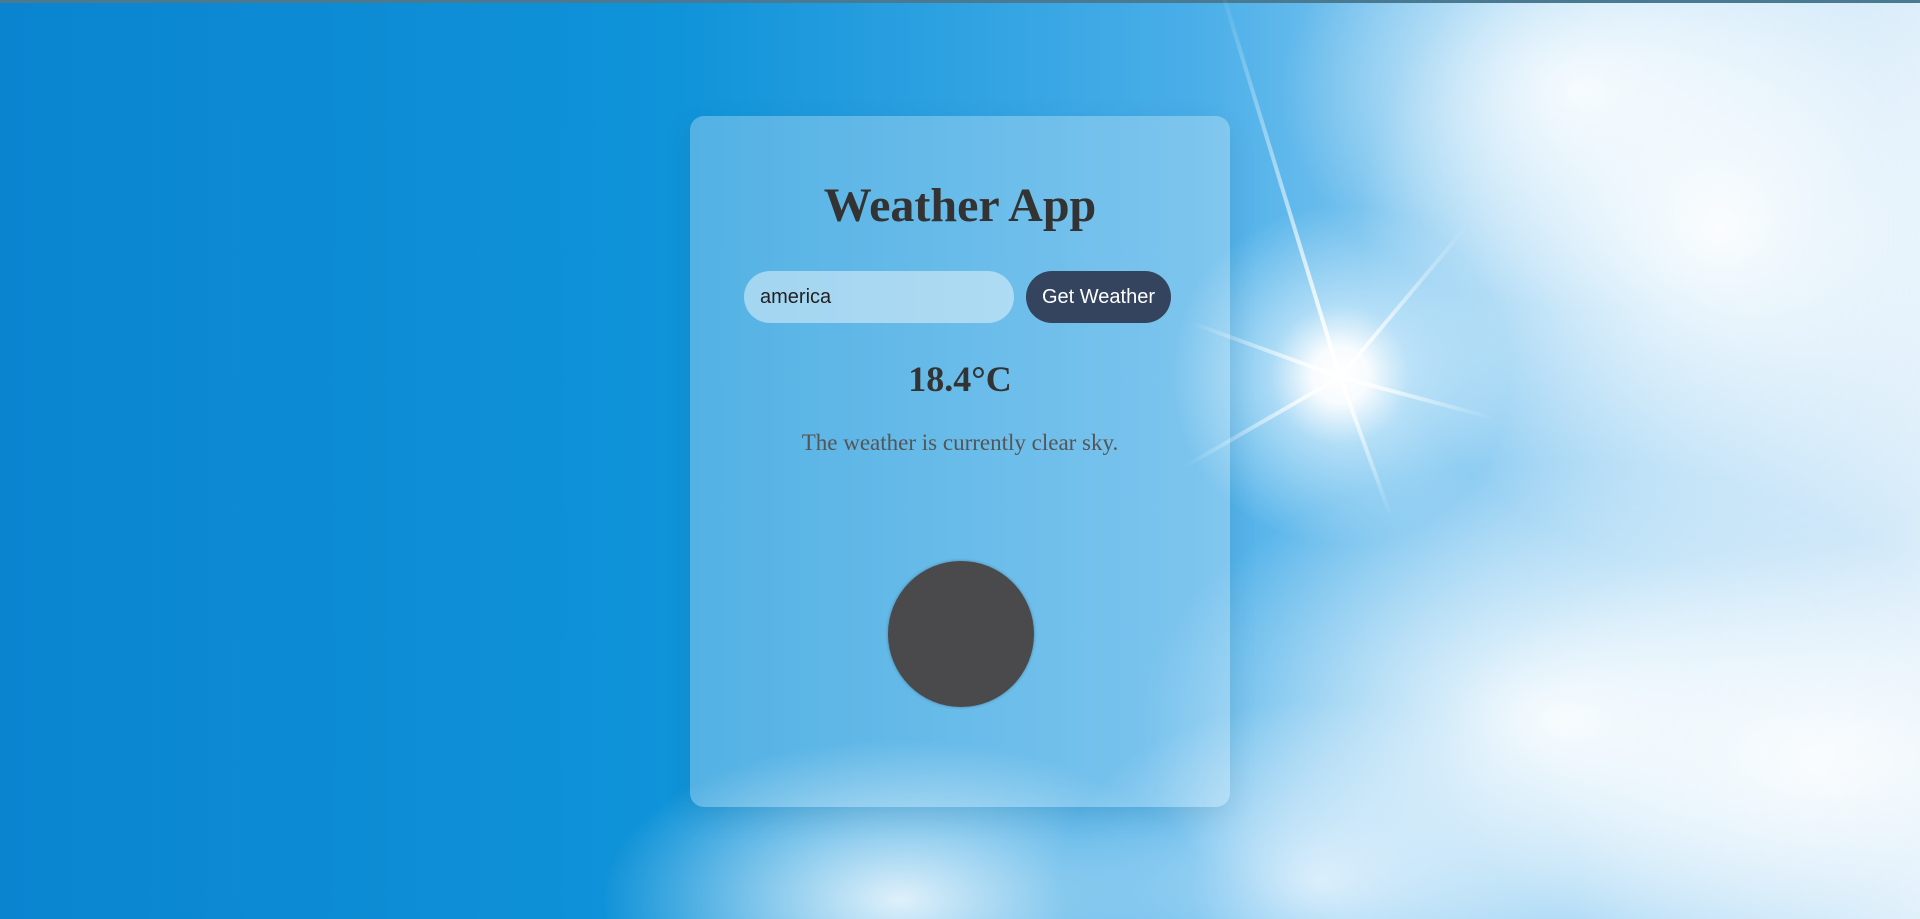  I want to click on get-weather-button: Get Weather, so click(1099, 297).